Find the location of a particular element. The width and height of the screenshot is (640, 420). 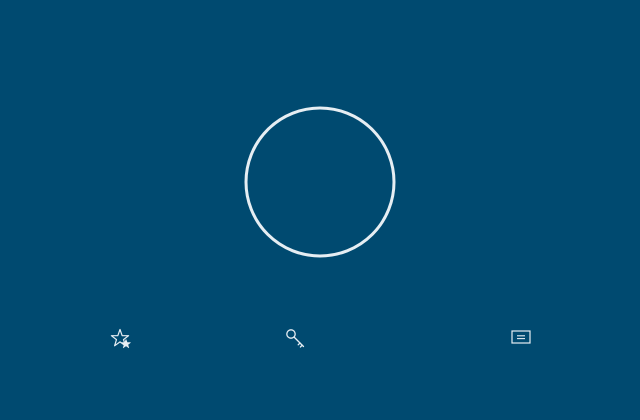

center-ring-button is located at coordinates (320, 182).